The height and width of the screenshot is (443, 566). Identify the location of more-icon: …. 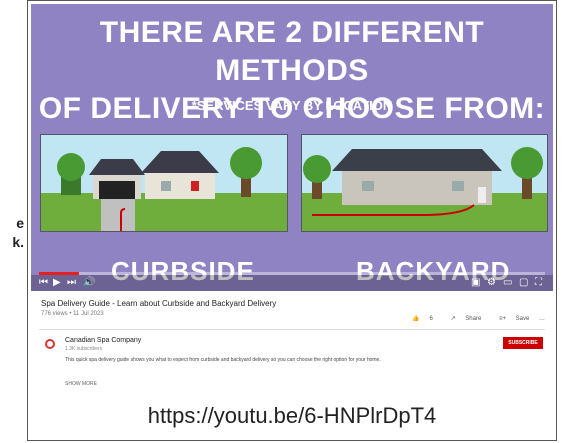
(542, 319).